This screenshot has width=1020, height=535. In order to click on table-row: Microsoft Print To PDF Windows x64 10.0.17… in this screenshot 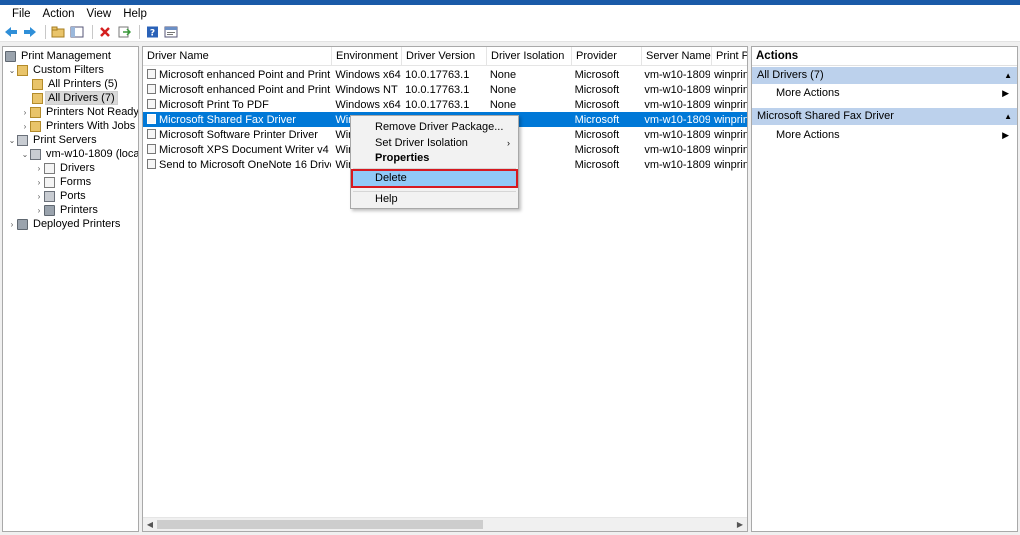, I will do `click(445, 104)`.